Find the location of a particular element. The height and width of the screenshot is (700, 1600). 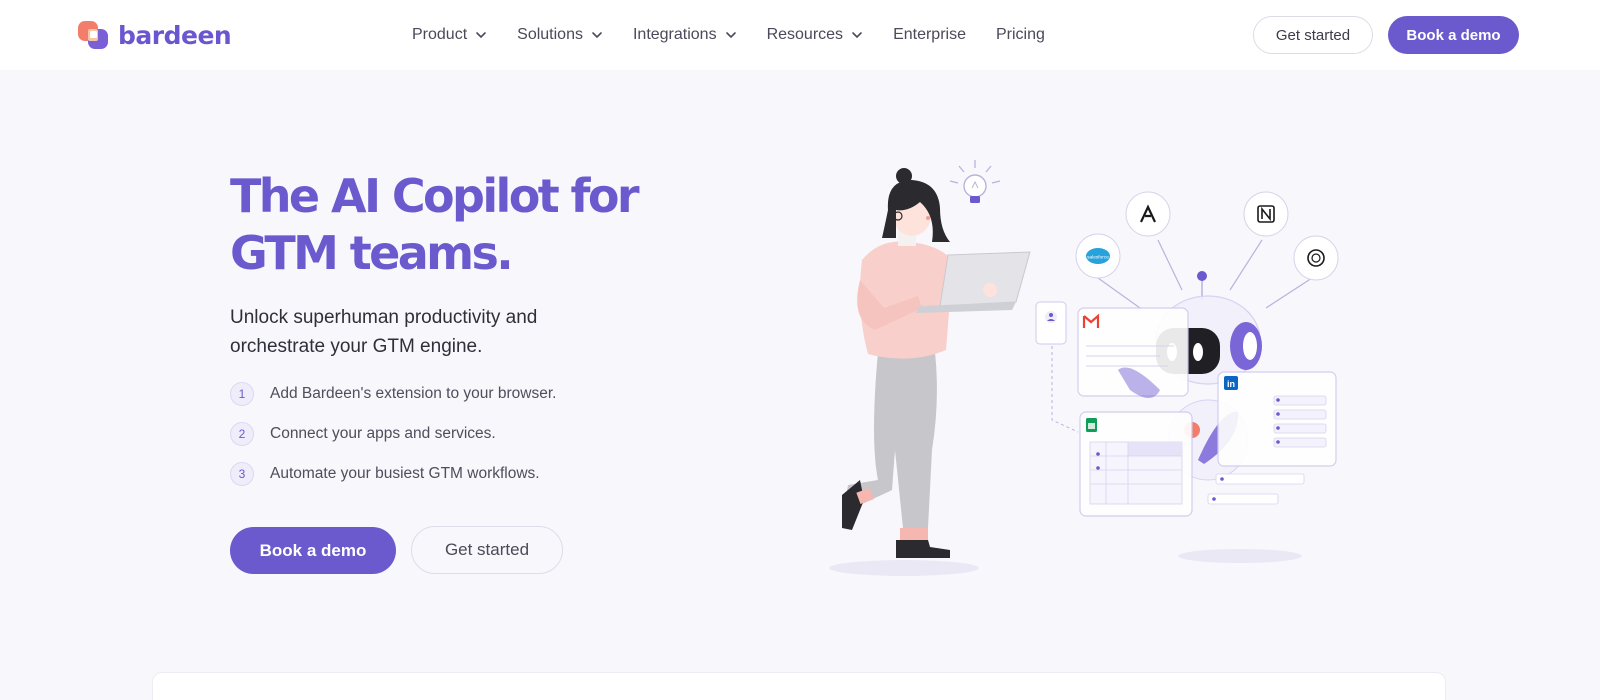

hero-title-line-2: GTM teams. is located at coordinates (372, 253).